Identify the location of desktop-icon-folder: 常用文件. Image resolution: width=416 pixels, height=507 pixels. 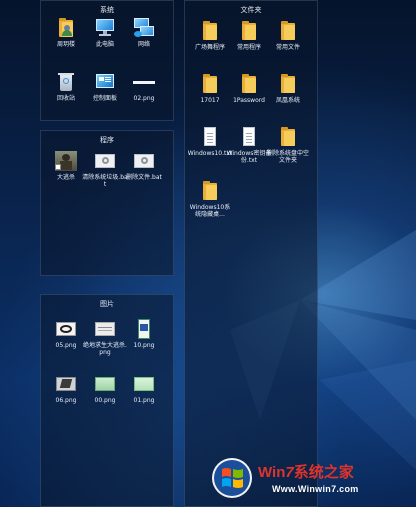
(288, 36).